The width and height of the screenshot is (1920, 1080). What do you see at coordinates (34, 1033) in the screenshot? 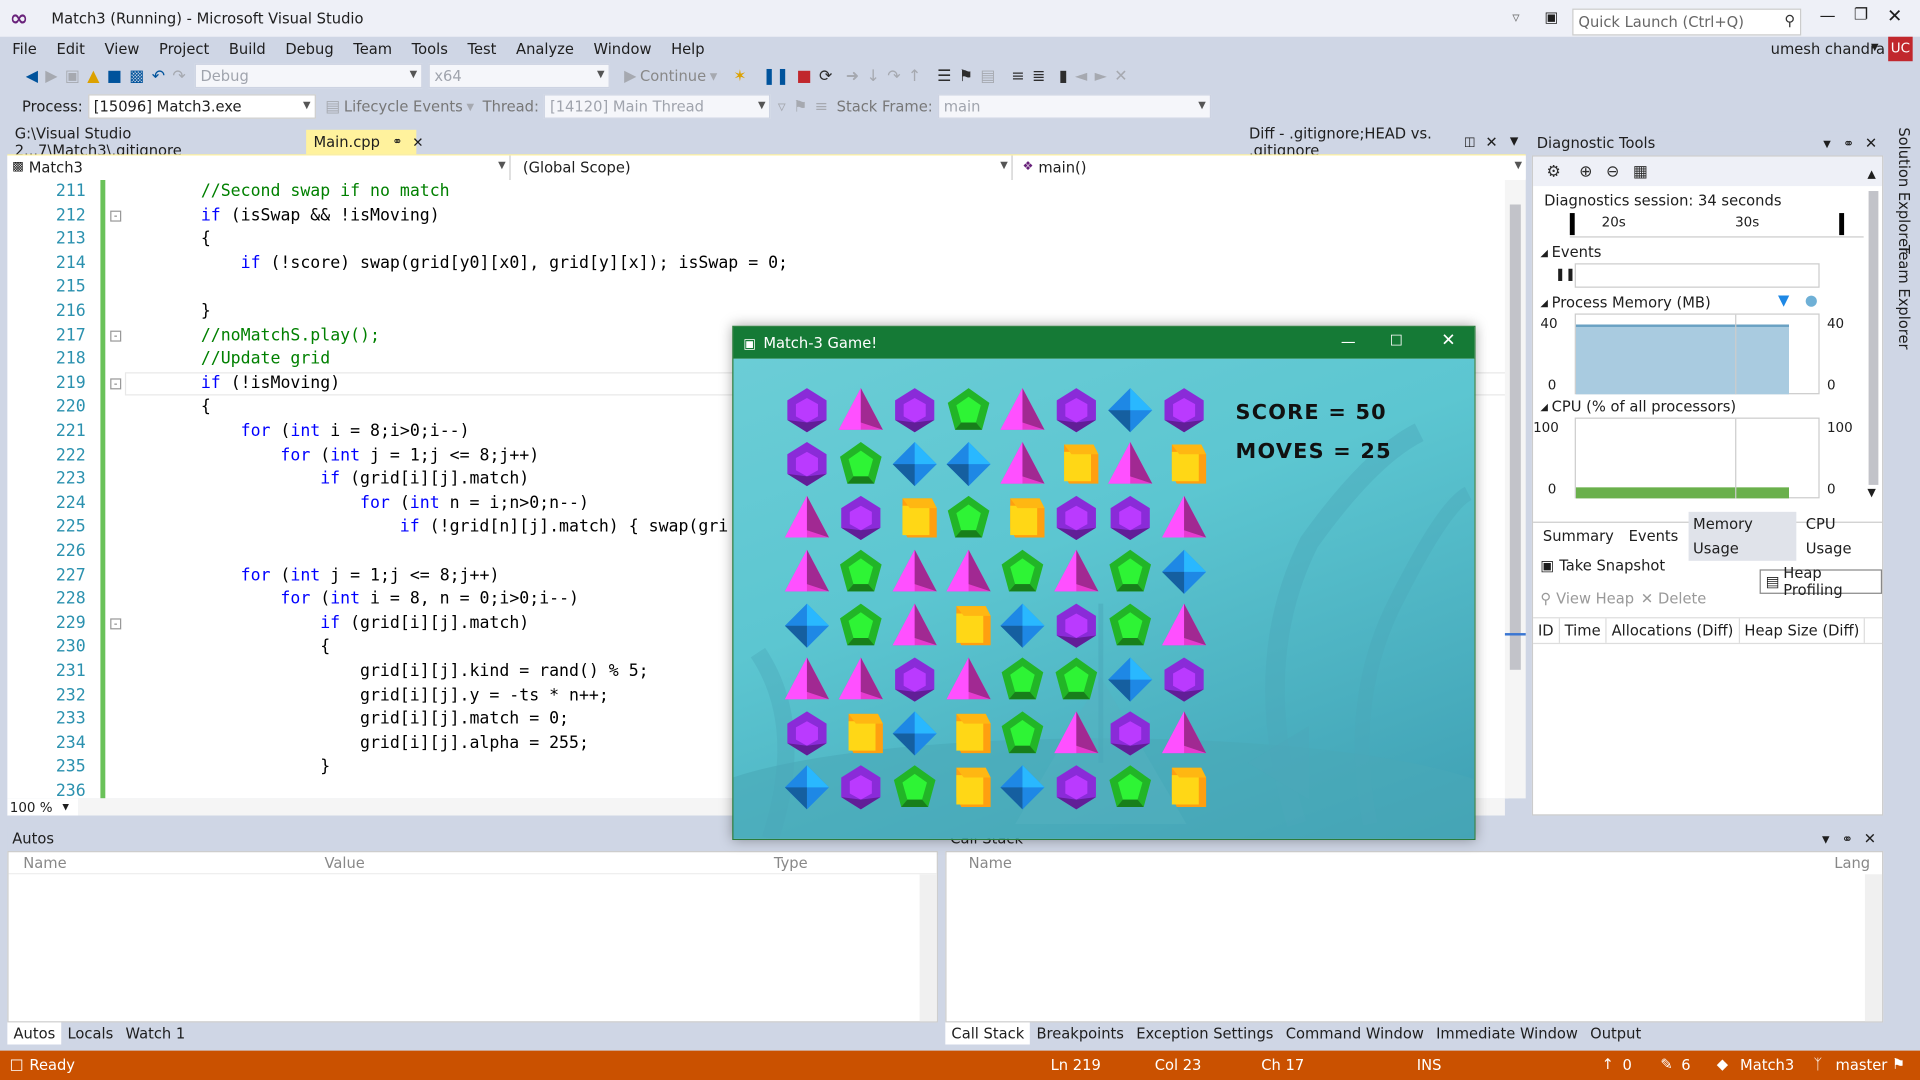
I see `tab-autos: Autos` at bounding box center [34, 1033].